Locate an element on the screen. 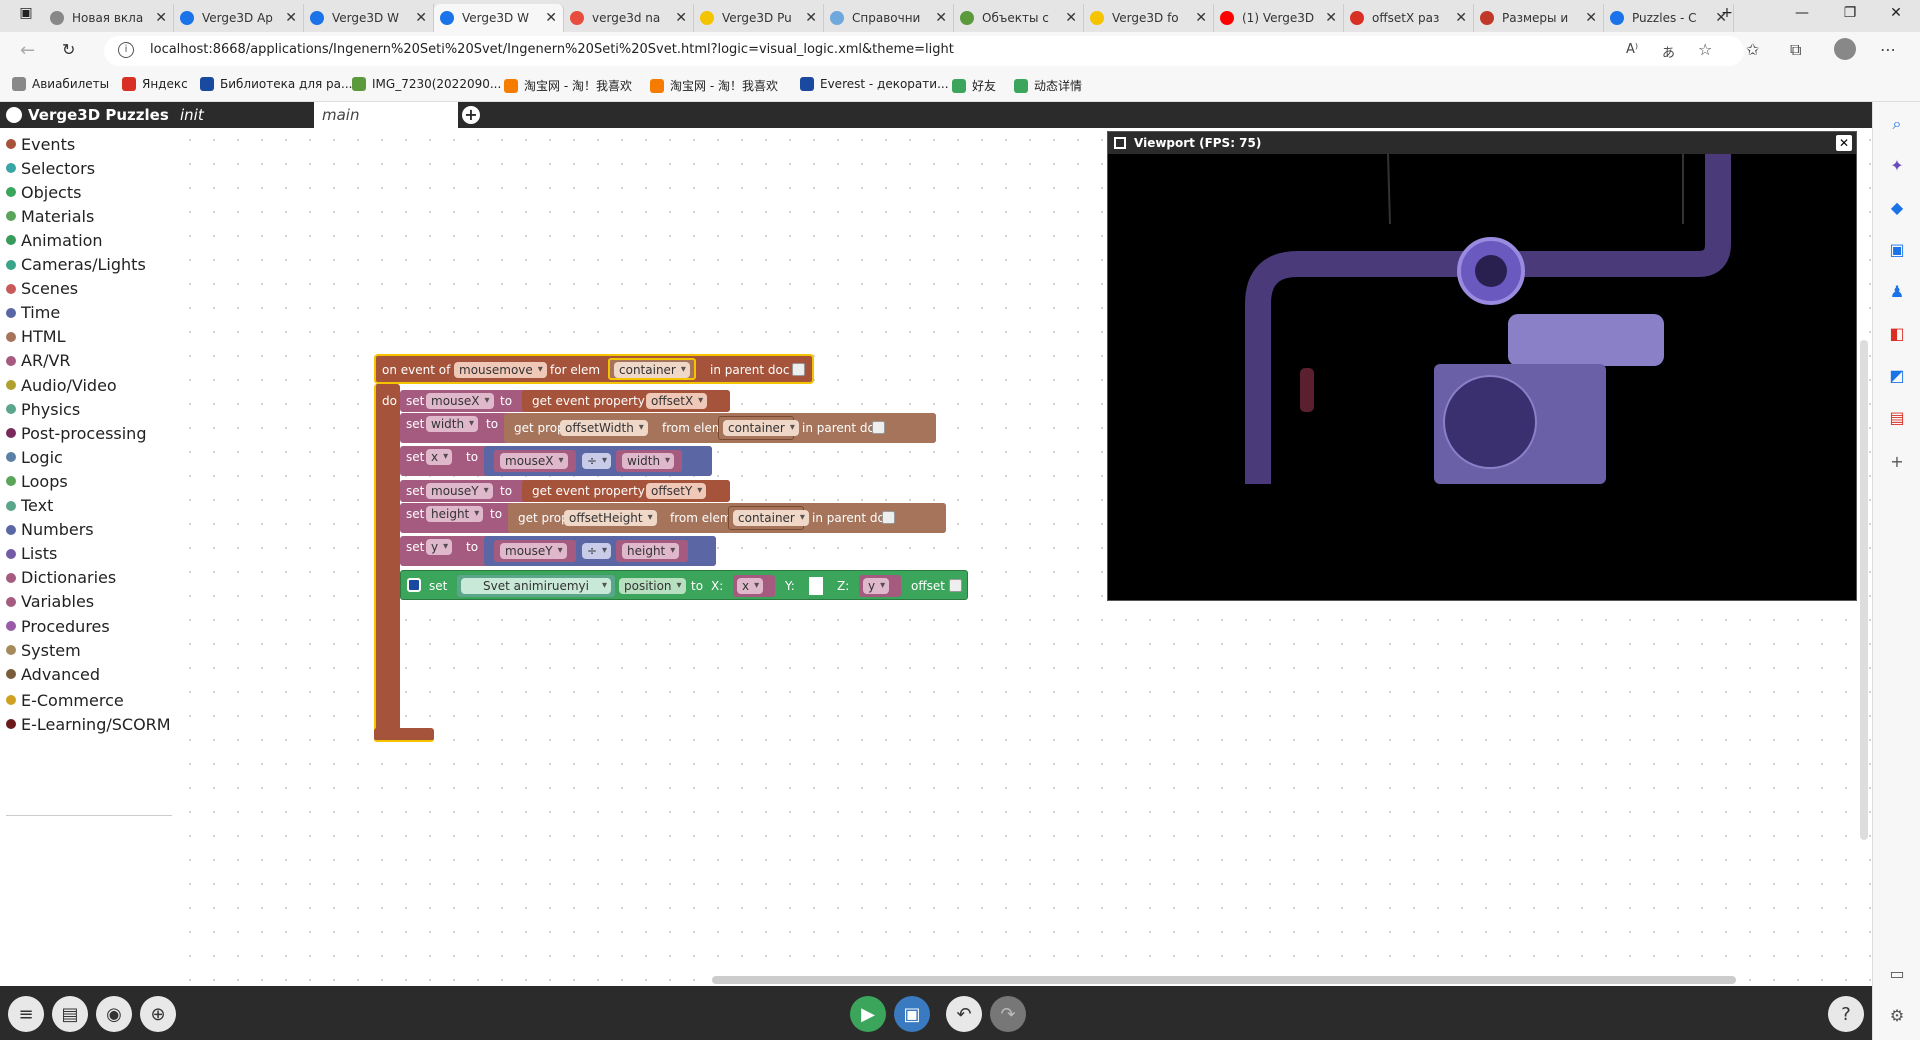 This screenshot has width=1920, height=1040. save-button: ▣ is located at coordinates (912, 1014).